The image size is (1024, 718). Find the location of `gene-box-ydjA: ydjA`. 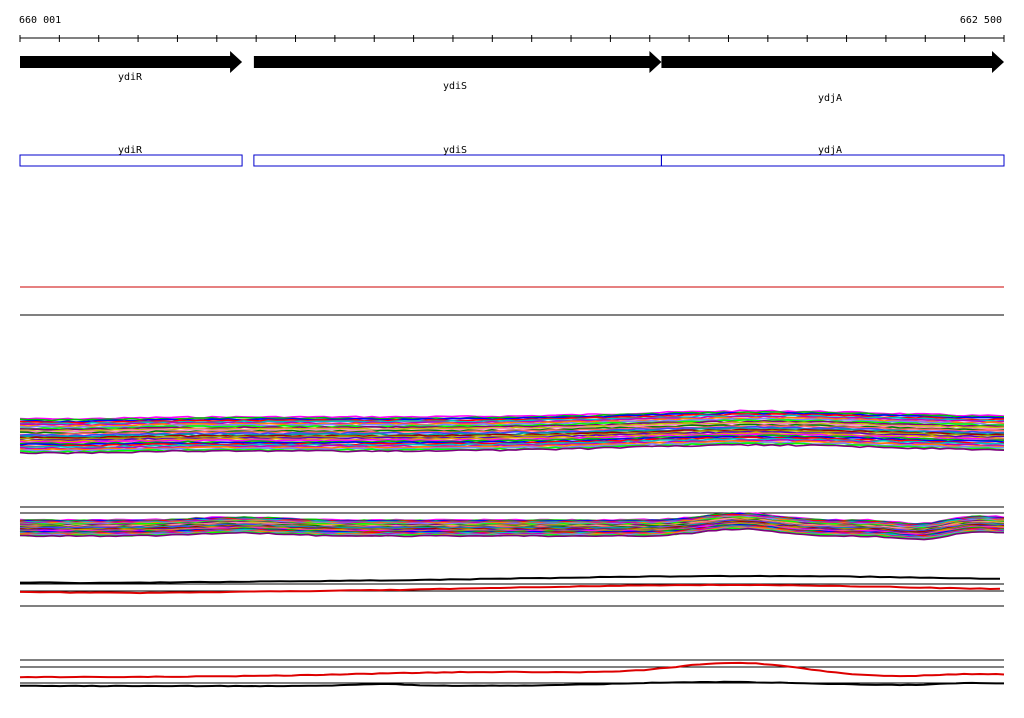

gene-box-ydjA: ydjA is located at coordinates (832, 156).